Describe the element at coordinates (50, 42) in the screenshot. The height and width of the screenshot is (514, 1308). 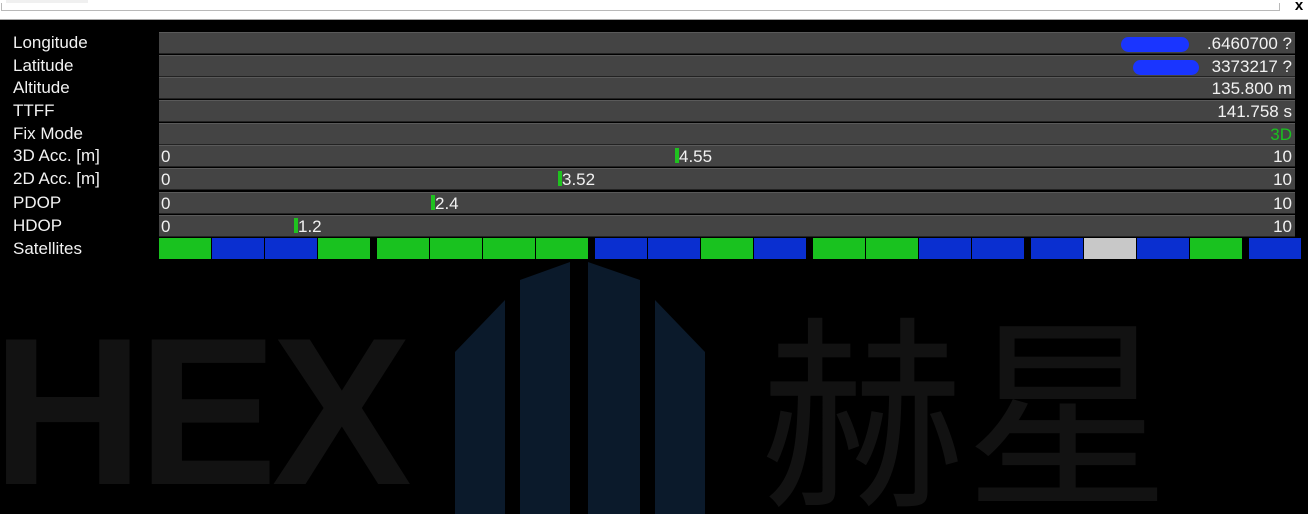
I see `info-label: Longitude` at that location.